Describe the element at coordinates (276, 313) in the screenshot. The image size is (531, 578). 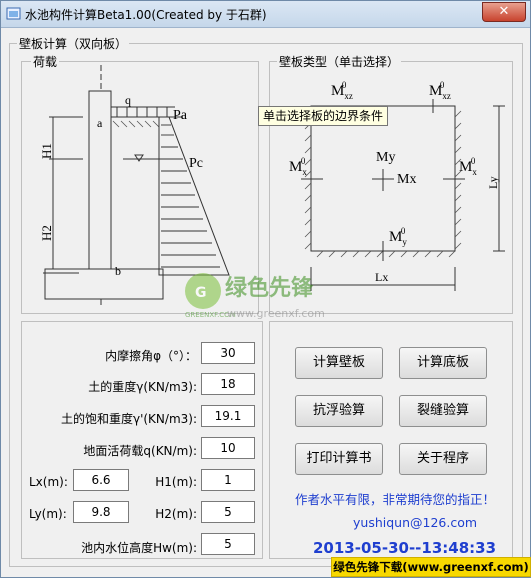
I see `svg-text: www.greenxf.com` at that location.